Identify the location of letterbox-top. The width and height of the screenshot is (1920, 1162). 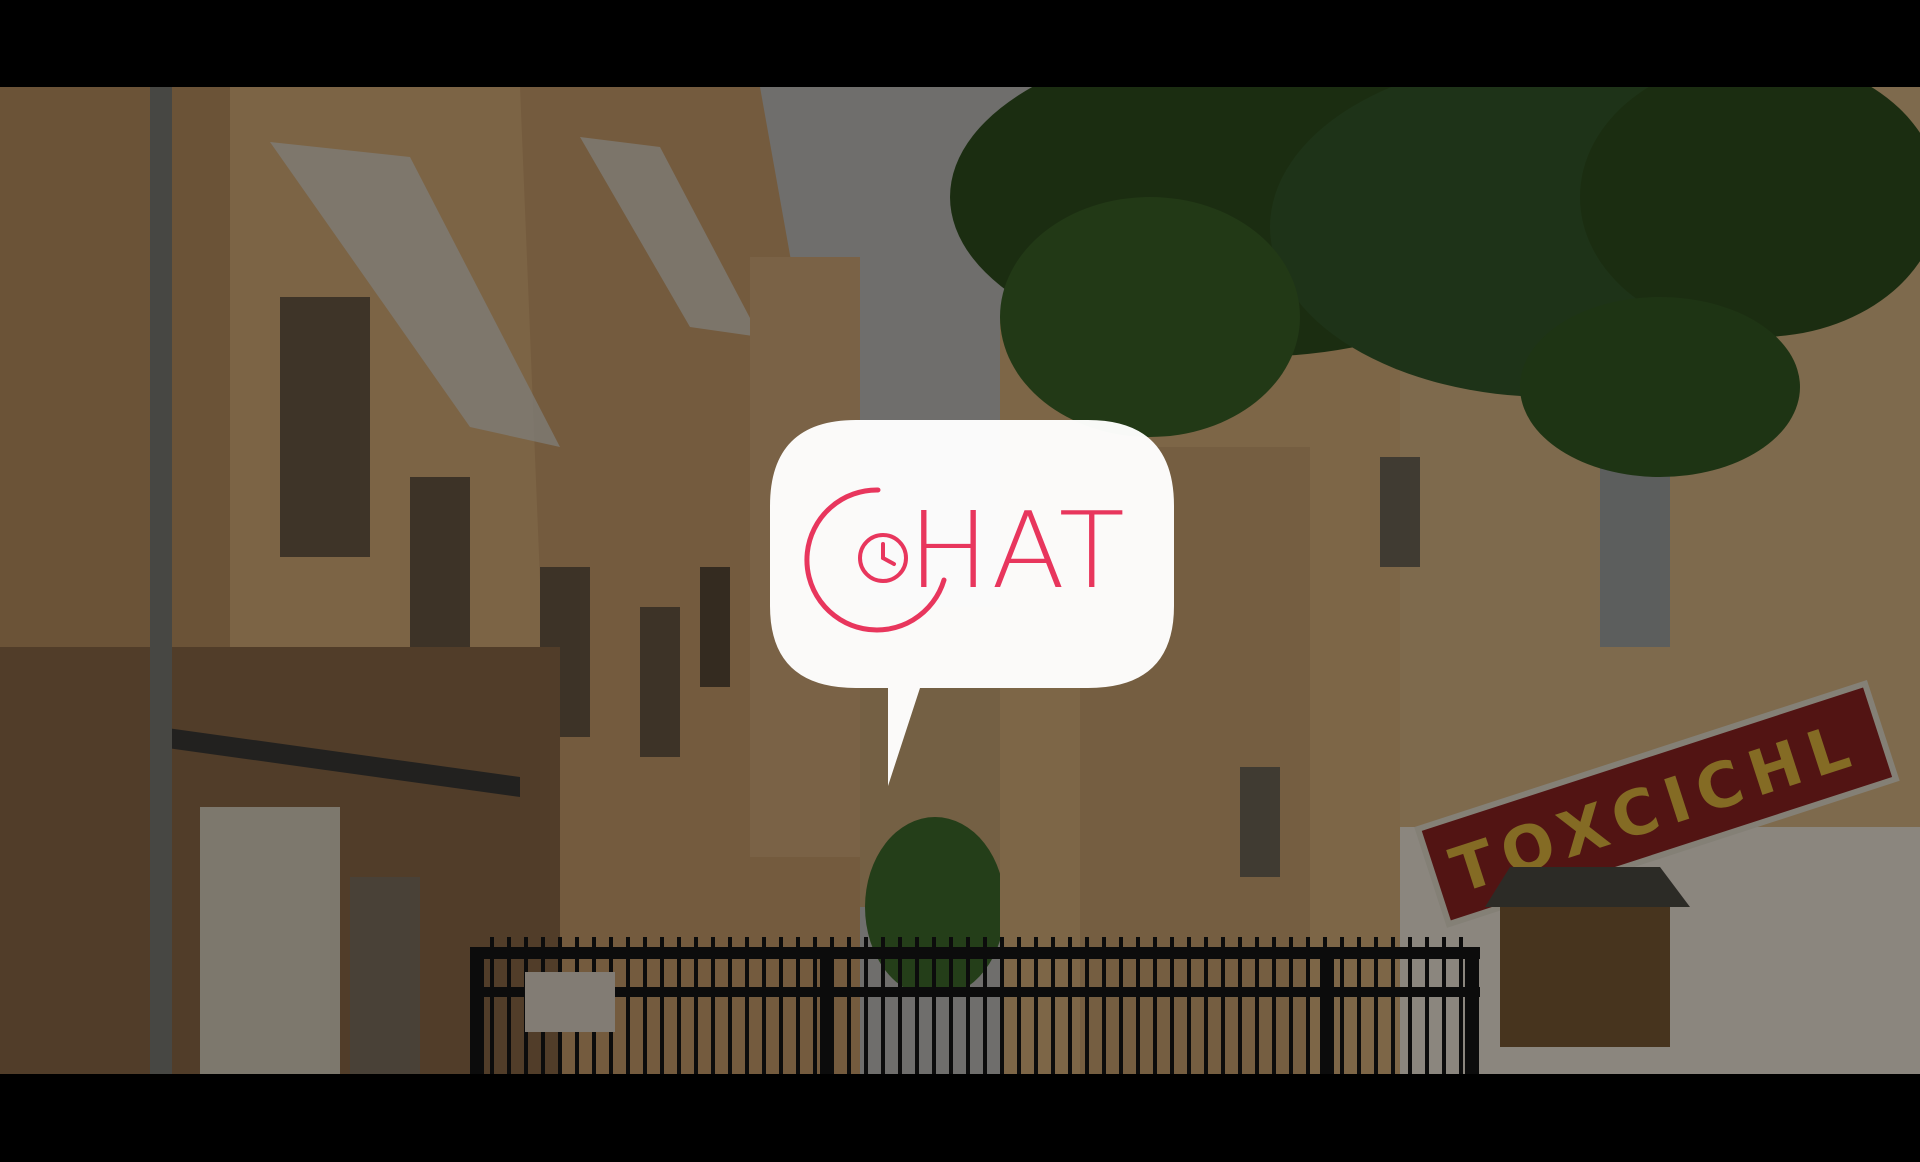
(960, 43).